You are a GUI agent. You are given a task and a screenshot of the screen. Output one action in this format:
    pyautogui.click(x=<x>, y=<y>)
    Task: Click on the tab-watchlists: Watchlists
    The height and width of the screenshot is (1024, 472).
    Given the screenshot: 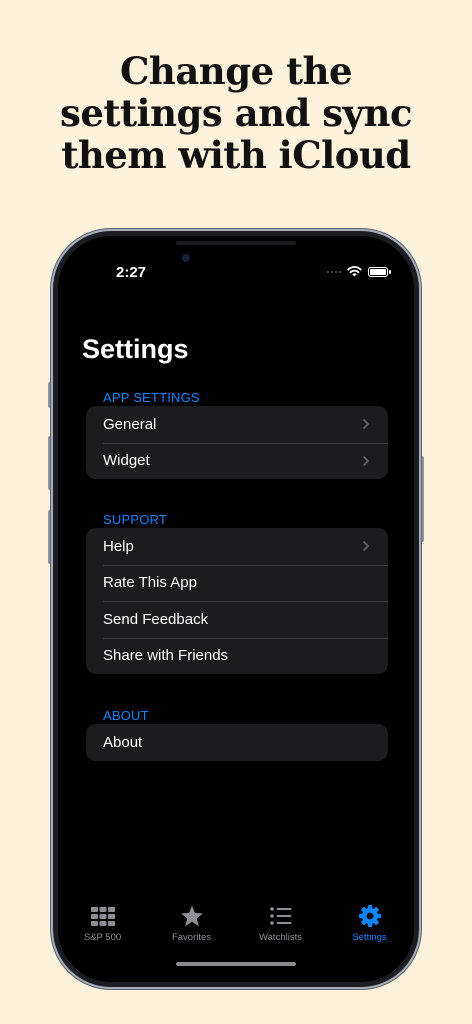 What is the action you would take?
    pyautogui.click(x=281, y=929)
    